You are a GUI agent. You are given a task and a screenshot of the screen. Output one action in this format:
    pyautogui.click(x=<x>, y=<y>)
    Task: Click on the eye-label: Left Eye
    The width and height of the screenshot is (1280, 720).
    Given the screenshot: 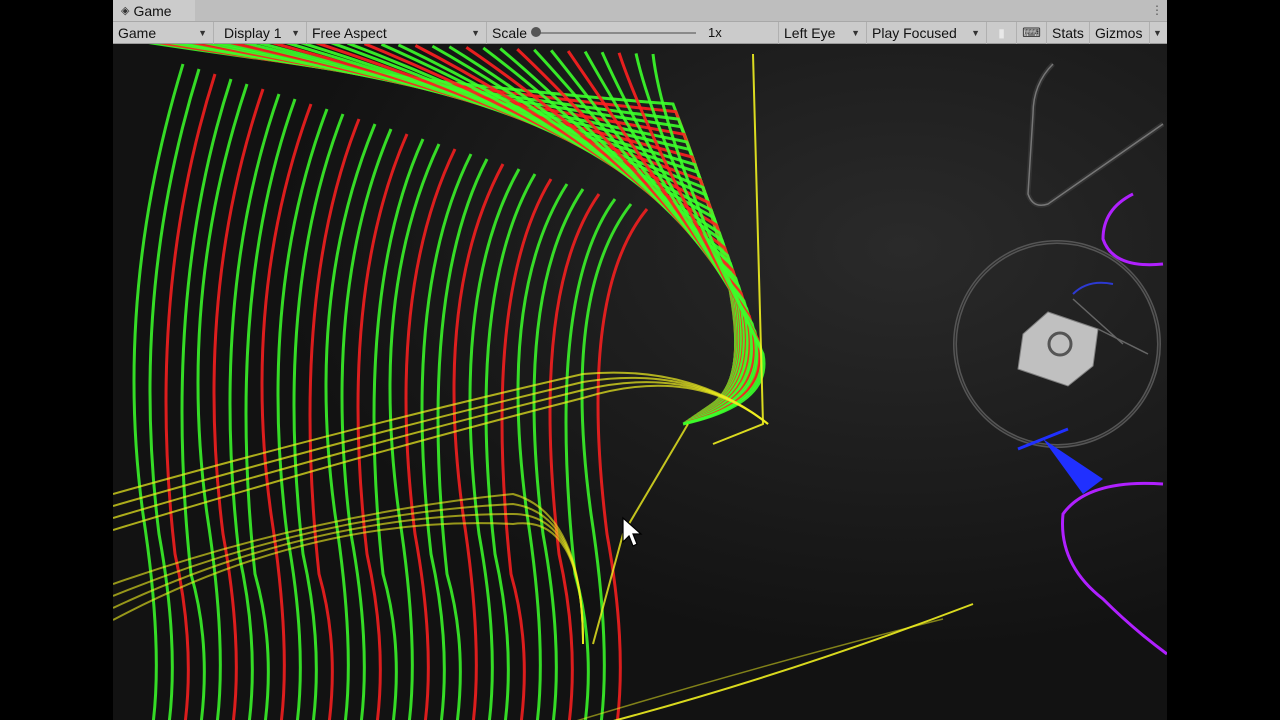 What is the action you would take?
    pyautogui.click(x=810, y=33)
    